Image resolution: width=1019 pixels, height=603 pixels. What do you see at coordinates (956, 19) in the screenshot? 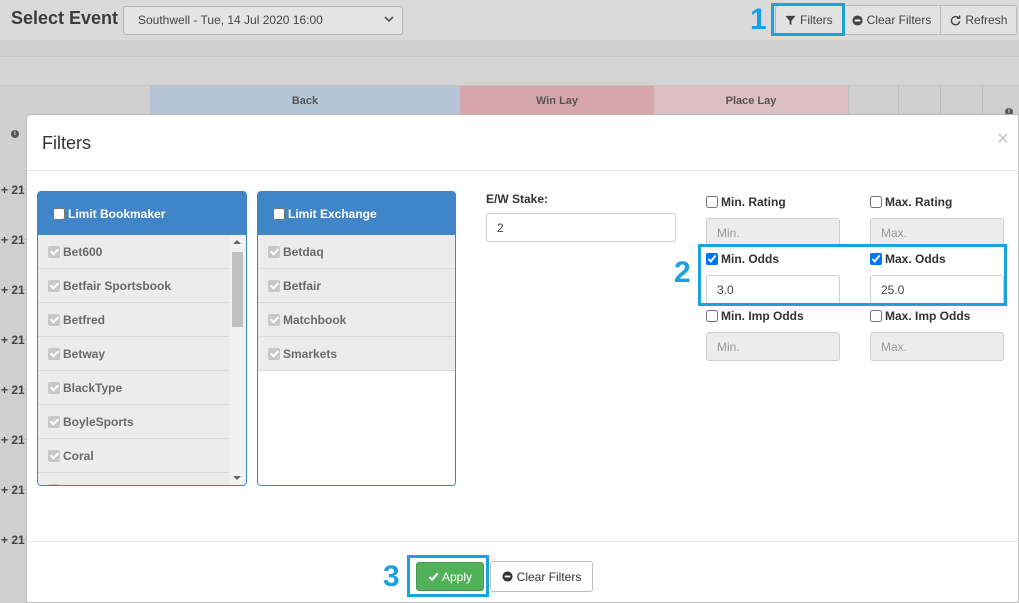
I see `refresh-icon` at bounding box center [956, 19].